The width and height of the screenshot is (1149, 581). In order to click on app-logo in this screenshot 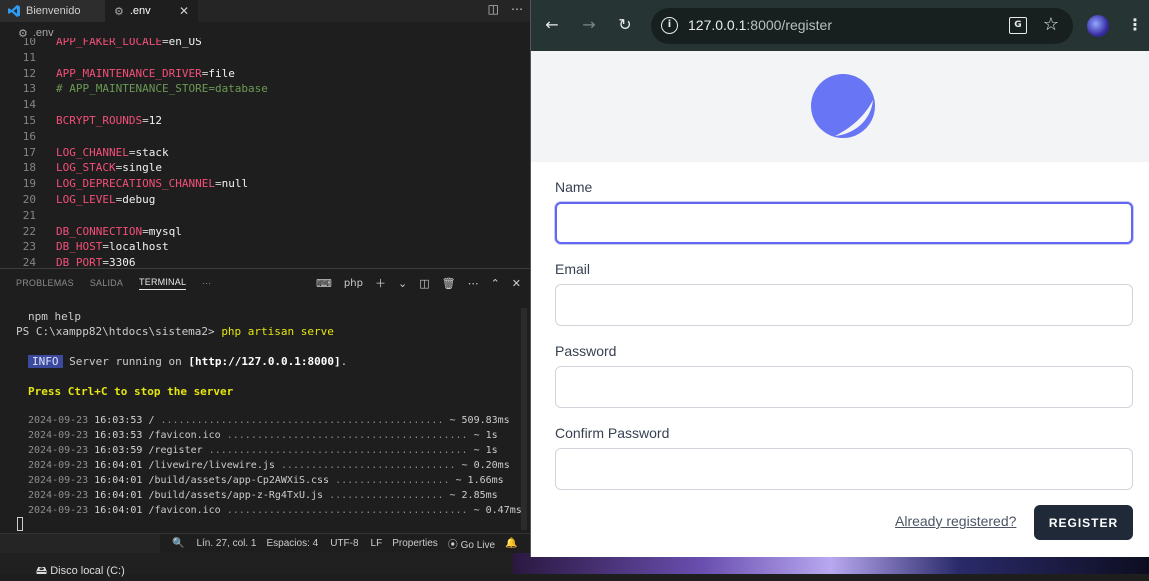, I will do `click(843, 106)`.